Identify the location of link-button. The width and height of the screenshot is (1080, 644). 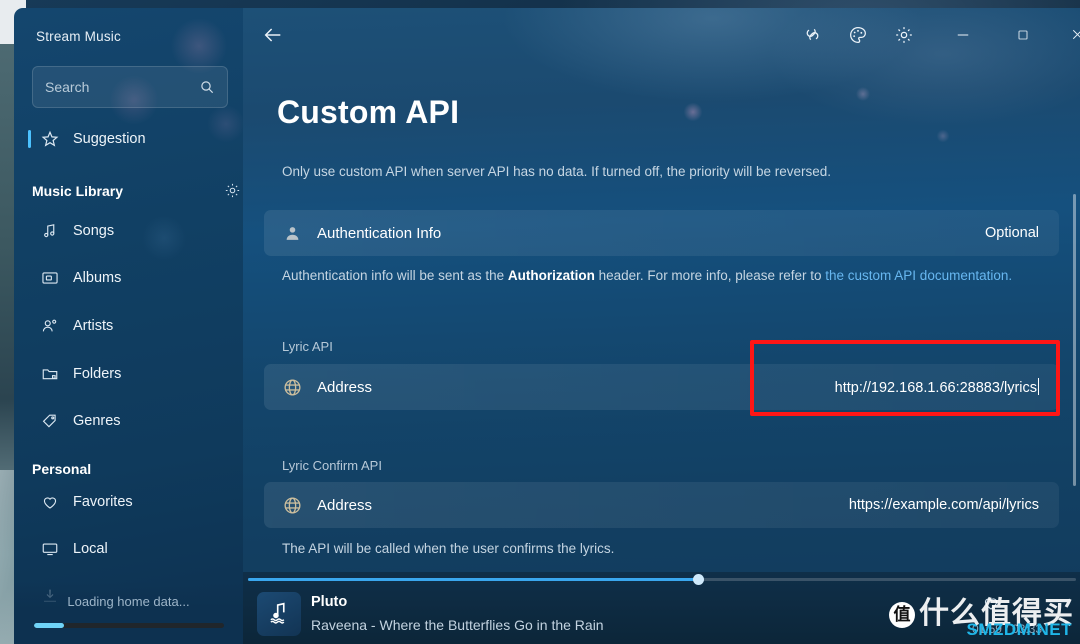
(812, 37).